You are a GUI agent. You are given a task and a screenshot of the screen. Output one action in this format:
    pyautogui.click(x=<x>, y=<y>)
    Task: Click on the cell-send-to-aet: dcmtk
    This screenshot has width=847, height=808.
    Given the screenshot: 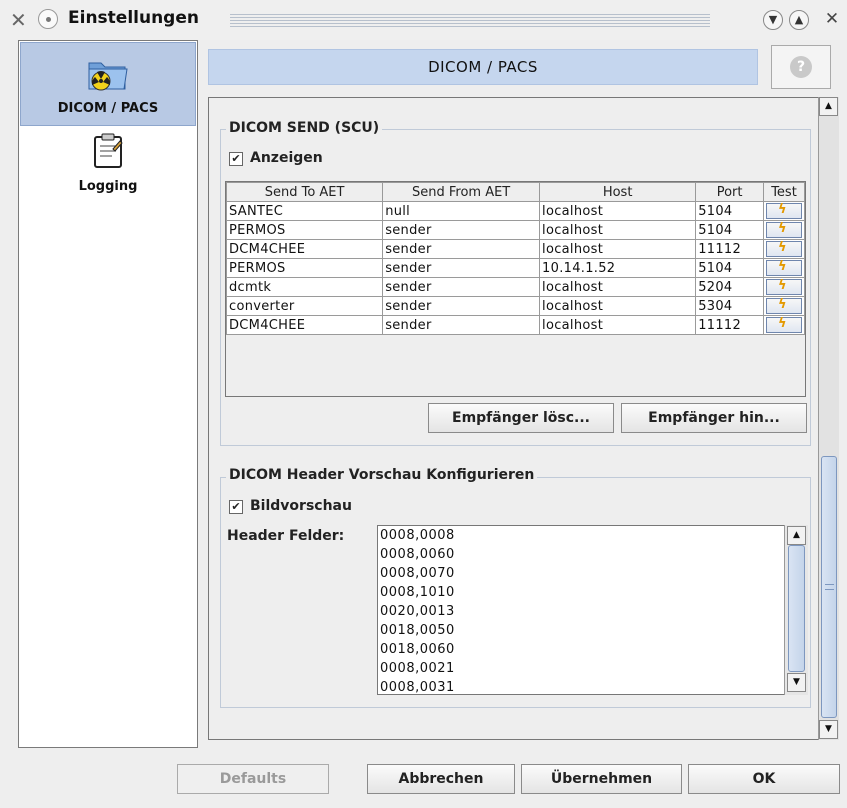 What is the action you would take?
    pyautogui.click(x=304, y=287)
    